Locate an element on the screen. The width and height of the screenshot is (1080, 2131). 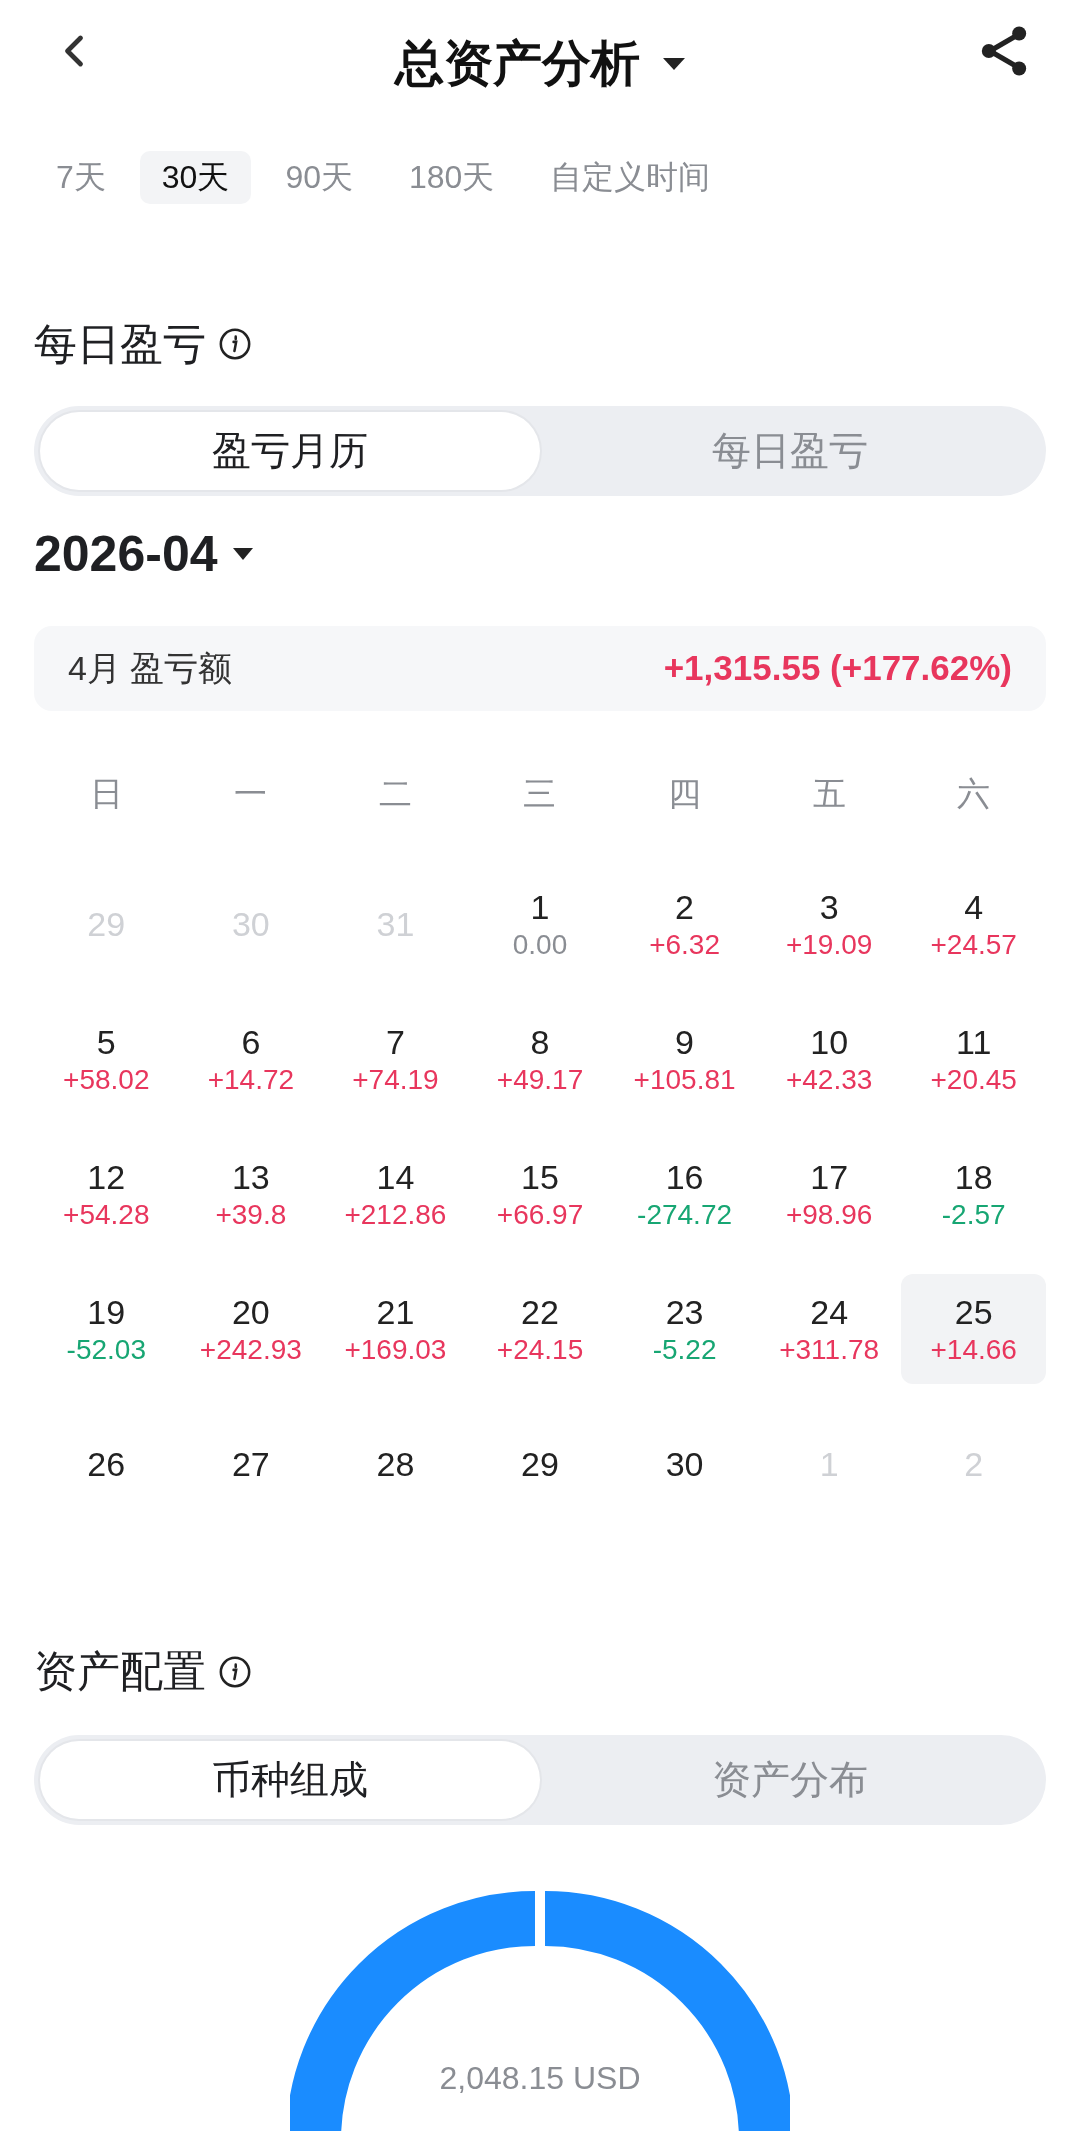
weekday-label: 六 is located at coordinates (974, 794).